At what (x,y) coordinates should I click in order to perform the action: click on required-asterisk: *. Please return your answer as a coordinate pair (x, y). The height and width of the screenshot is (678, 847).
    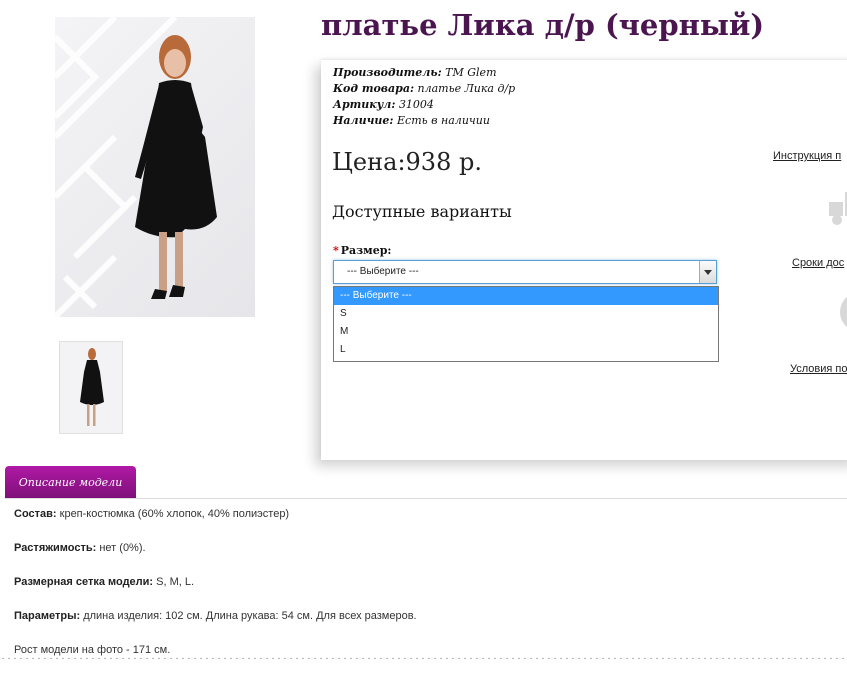
    Looking at the image, I should click on (336, 250).